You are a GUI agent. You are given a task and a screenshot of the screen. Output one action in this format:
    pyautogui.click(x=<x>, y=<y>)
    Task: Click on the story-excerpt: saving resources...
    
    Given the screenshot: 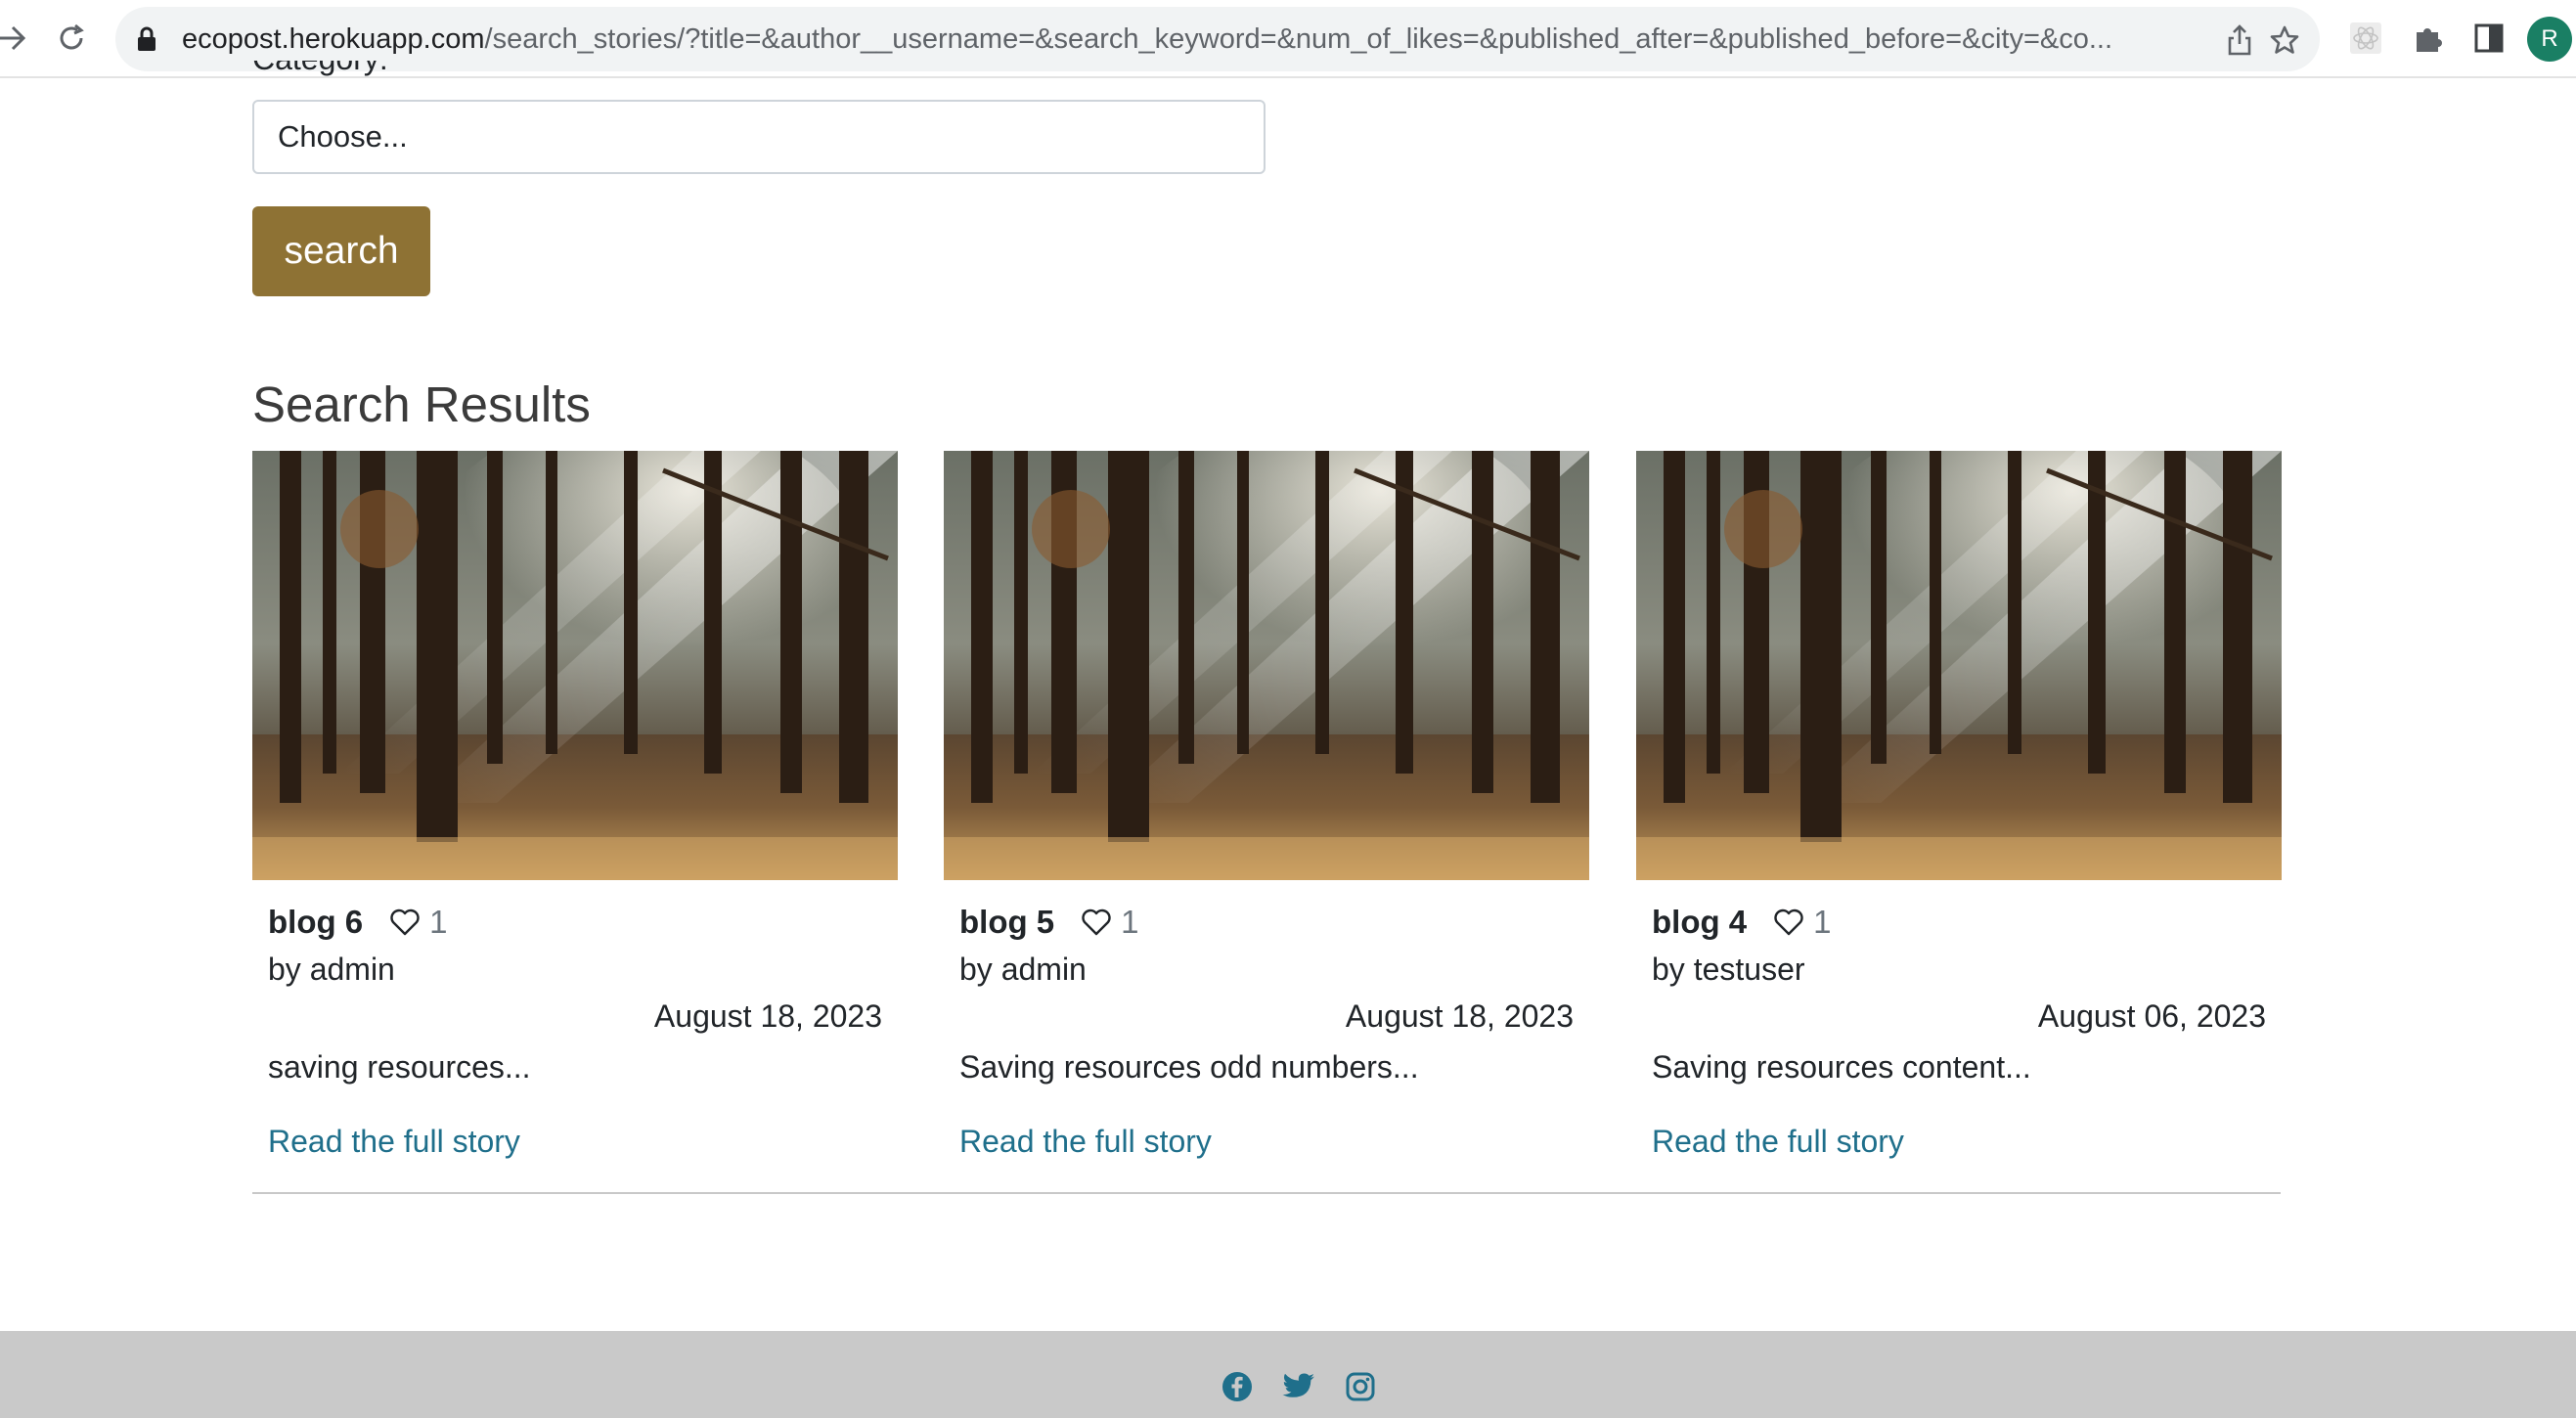 What is the action you would take?
    pyautogui.click(x=399, y=1067)
    